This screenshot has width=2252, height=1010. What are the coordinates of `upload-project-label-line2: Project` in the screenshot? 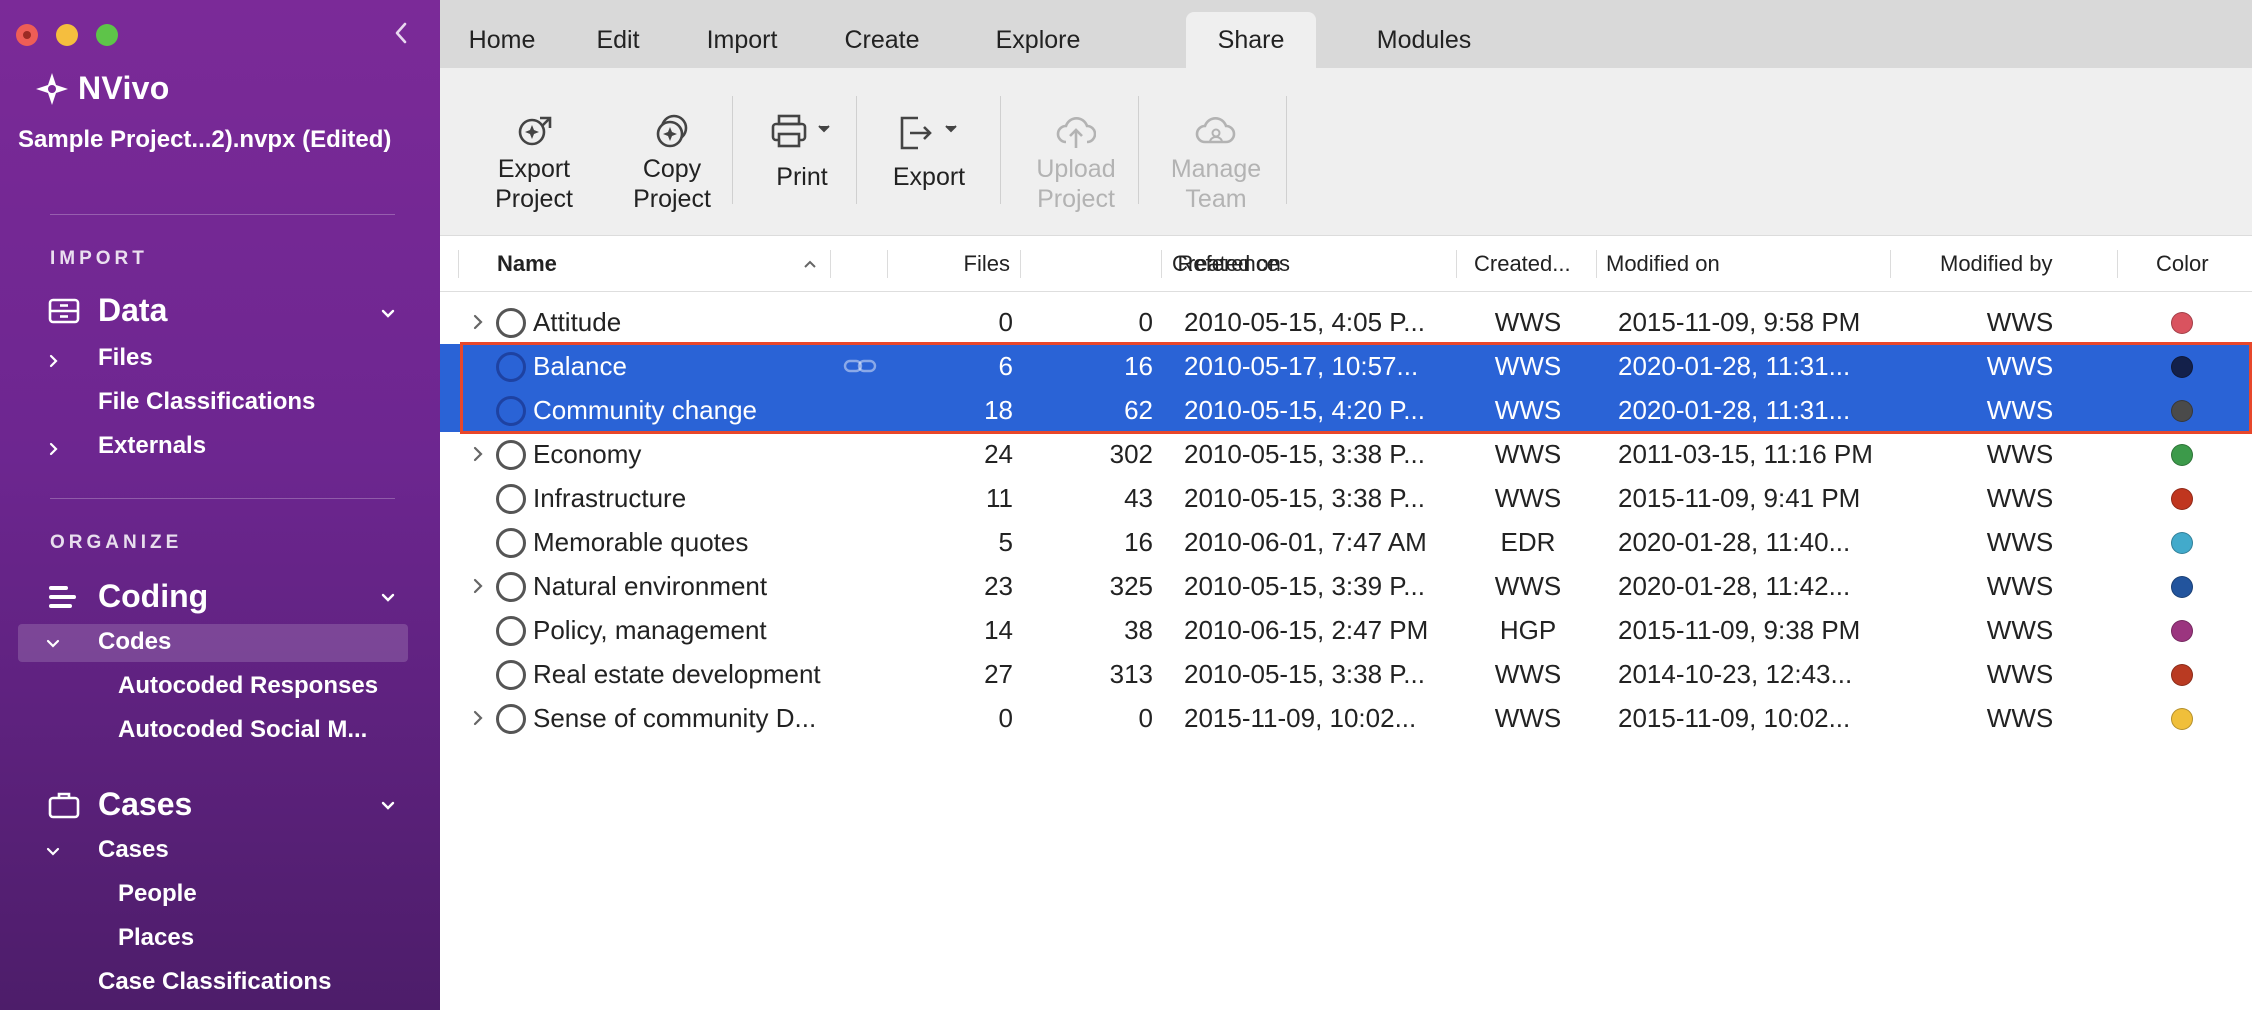 It's located at (1076, 199).